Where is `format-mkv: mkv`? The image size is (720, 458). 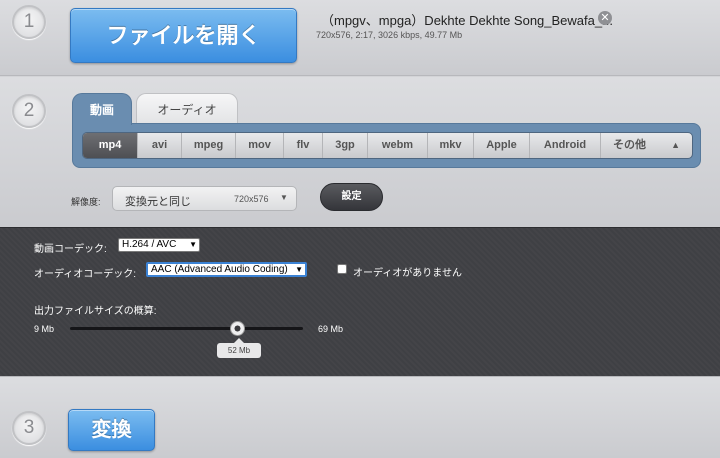
format-mkv: mkv is located at coordinates (451, 145).